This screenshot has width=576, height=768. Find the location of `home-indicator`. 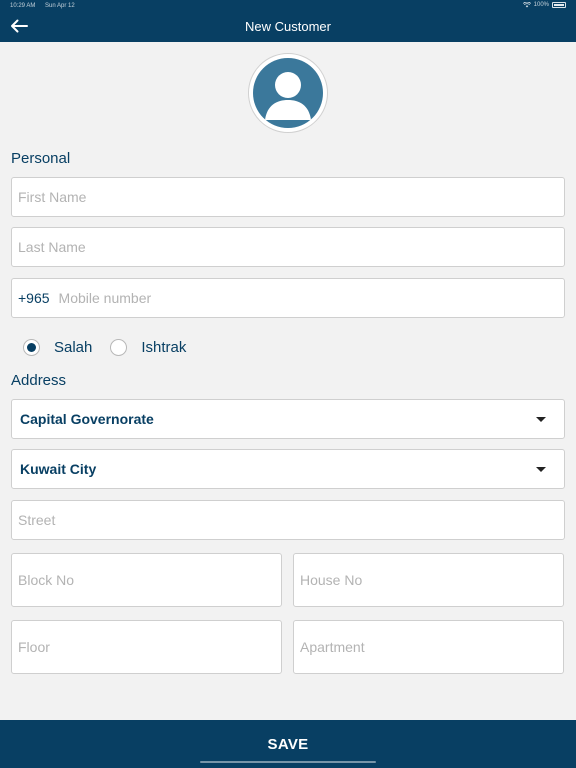

home-indicator is located at coordinates (288, 762).